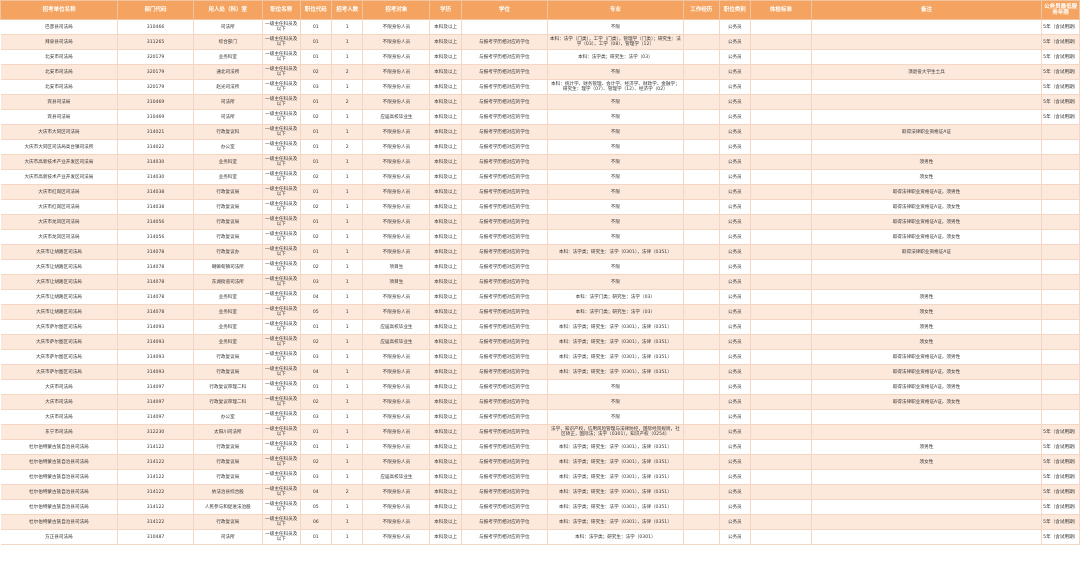  I want to click on table-cell: 行政复议科, so click(228, 132).